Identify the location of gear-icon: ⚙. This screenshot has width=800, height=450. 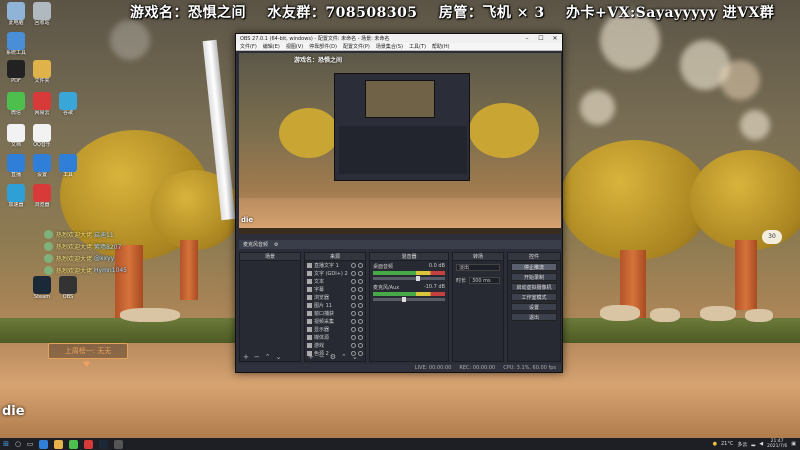
(276, 245).